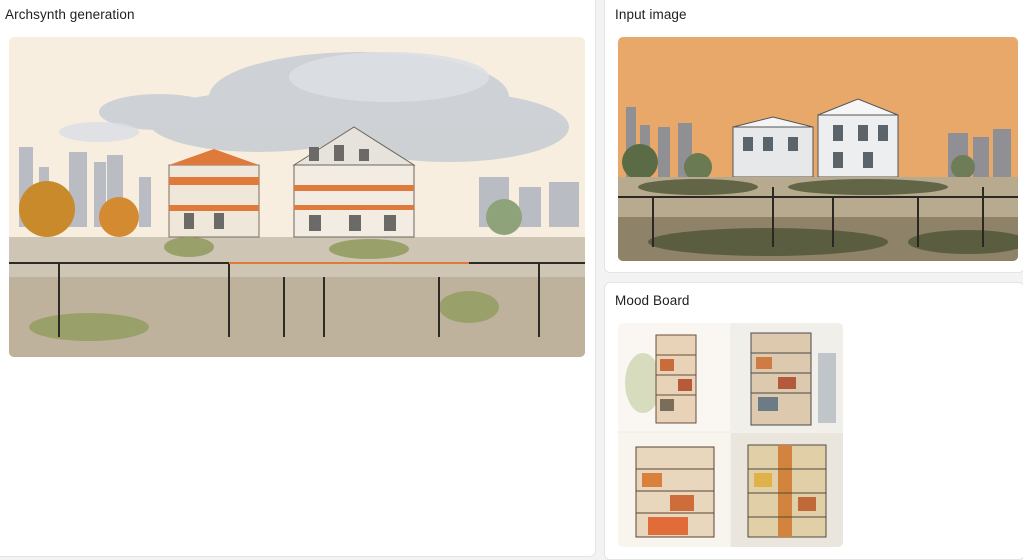 Image resolution: width=1023 pixels, height=560 pixels. I want to click on mood-board-collage, so click(730, 435).